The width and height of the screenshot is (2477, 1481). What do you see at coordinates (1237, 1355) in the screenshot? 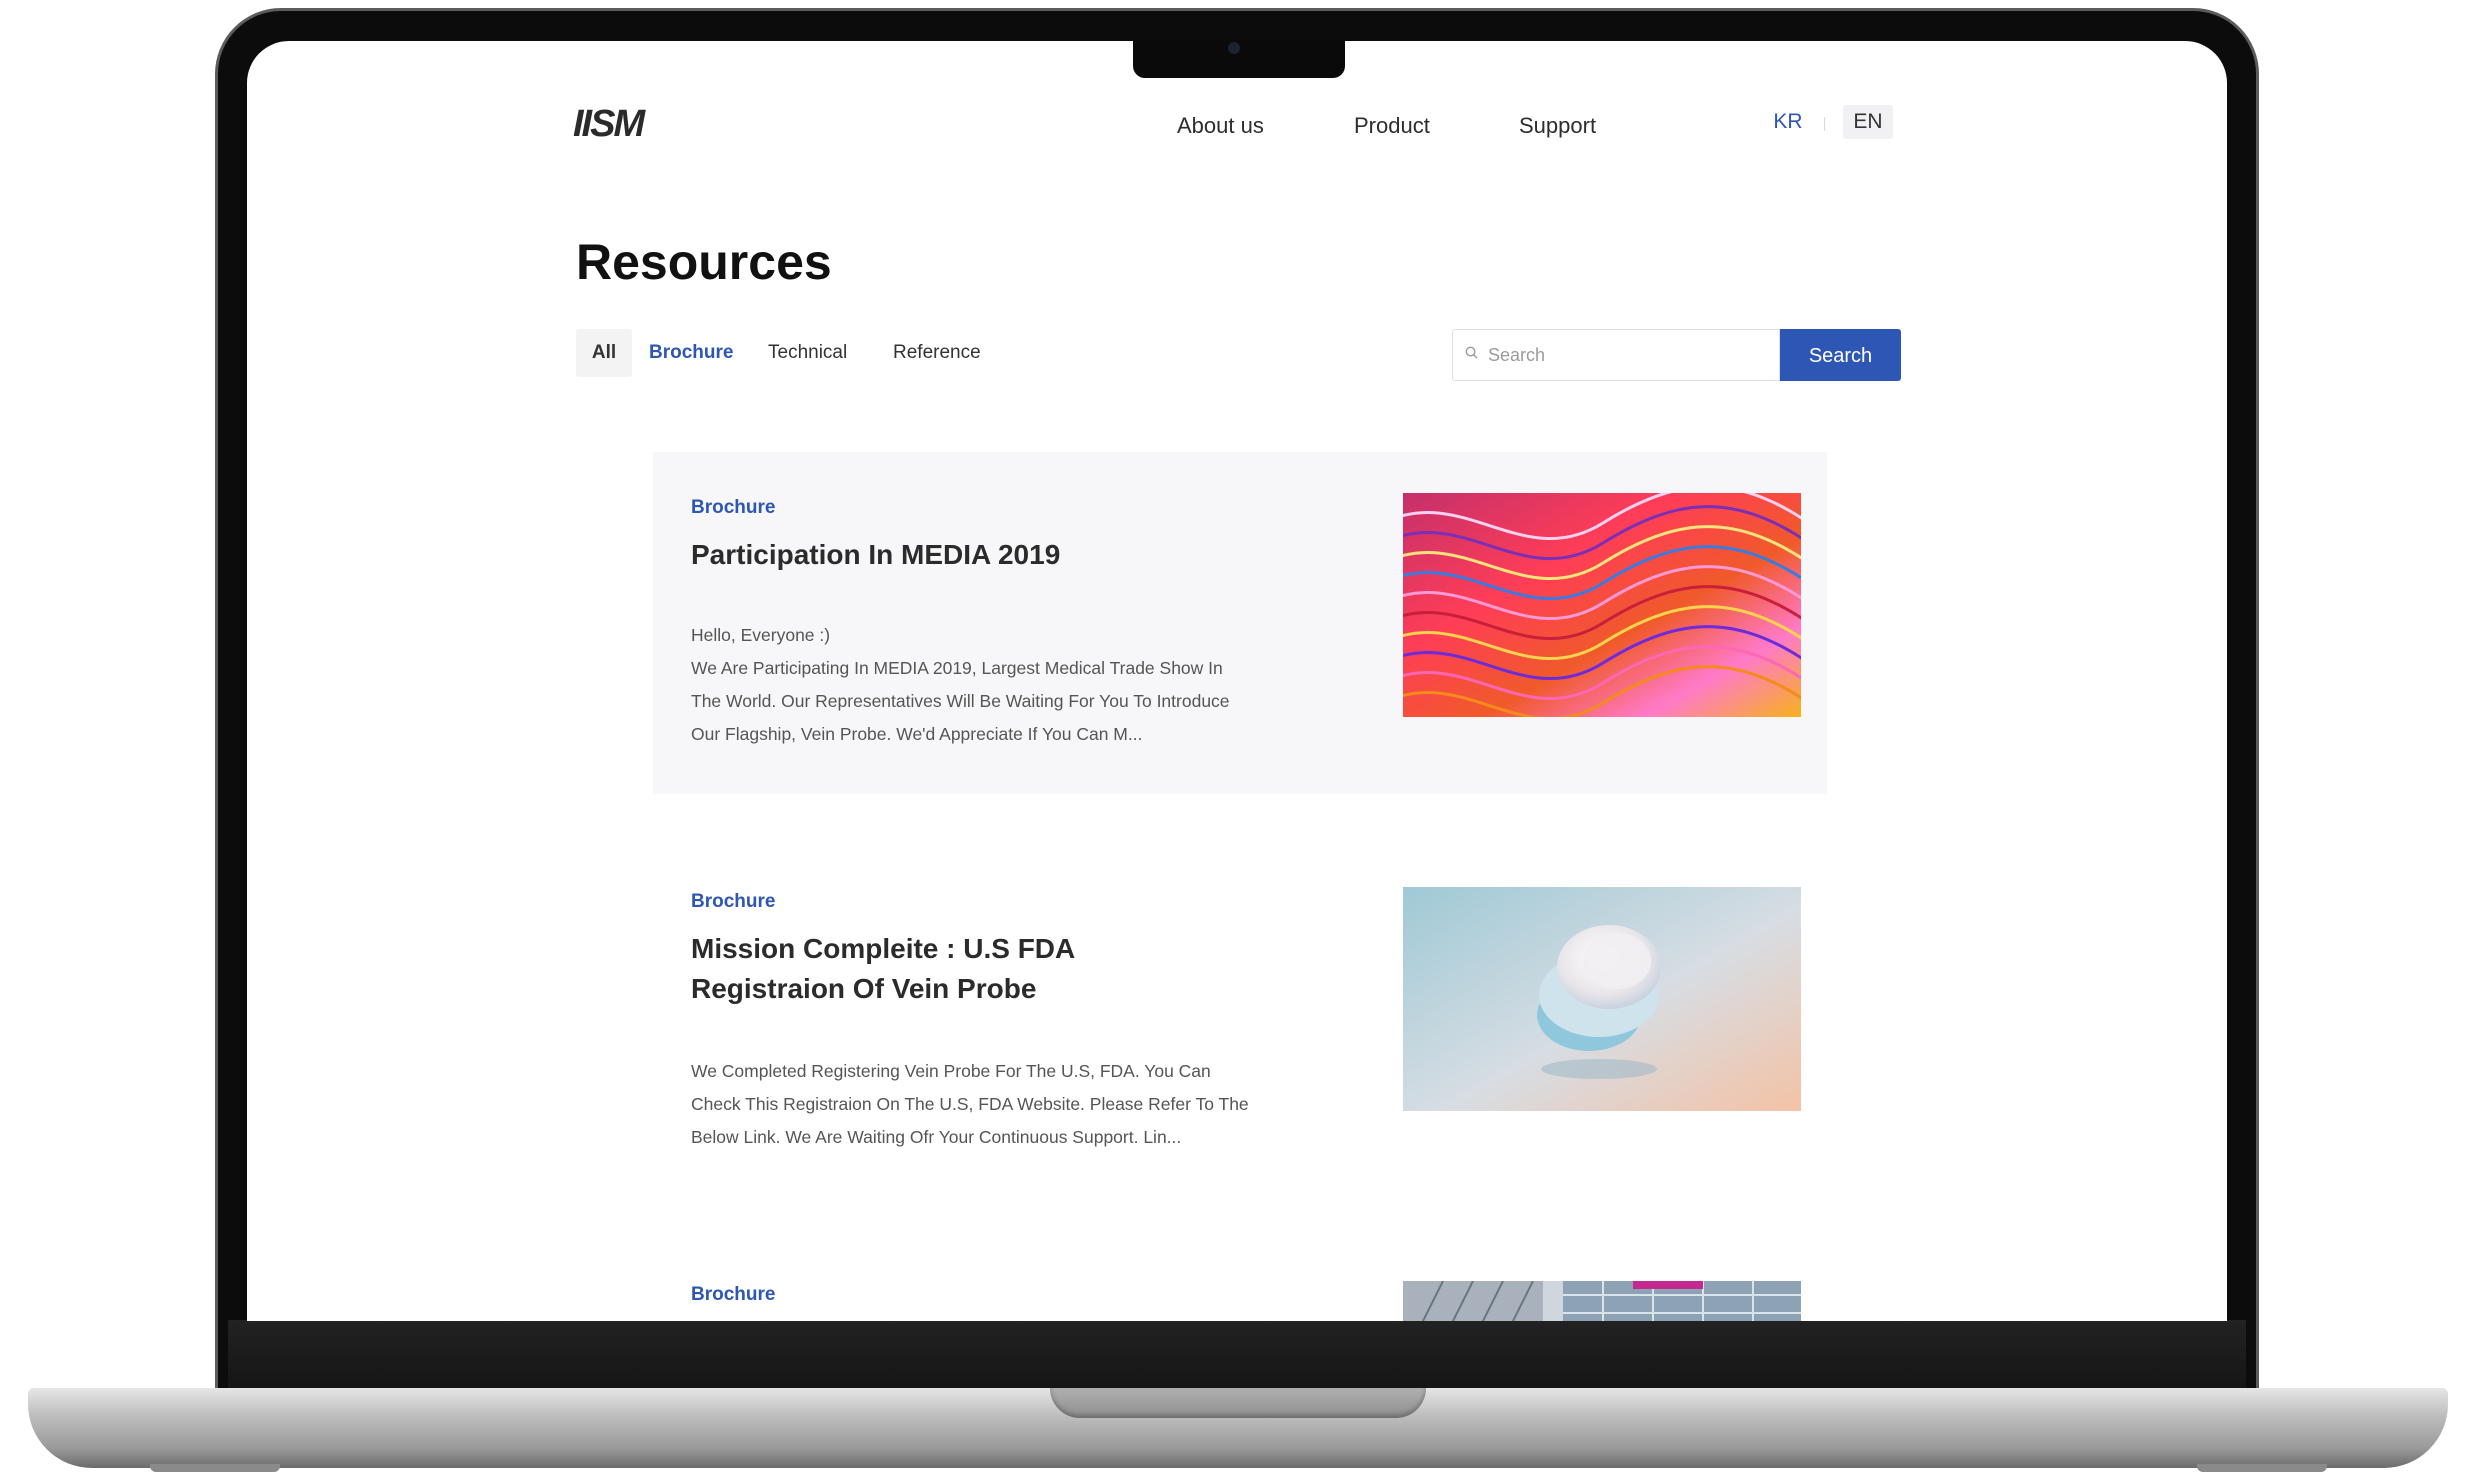
I see `laptop-chin` at bounding box center [1237, 1355].